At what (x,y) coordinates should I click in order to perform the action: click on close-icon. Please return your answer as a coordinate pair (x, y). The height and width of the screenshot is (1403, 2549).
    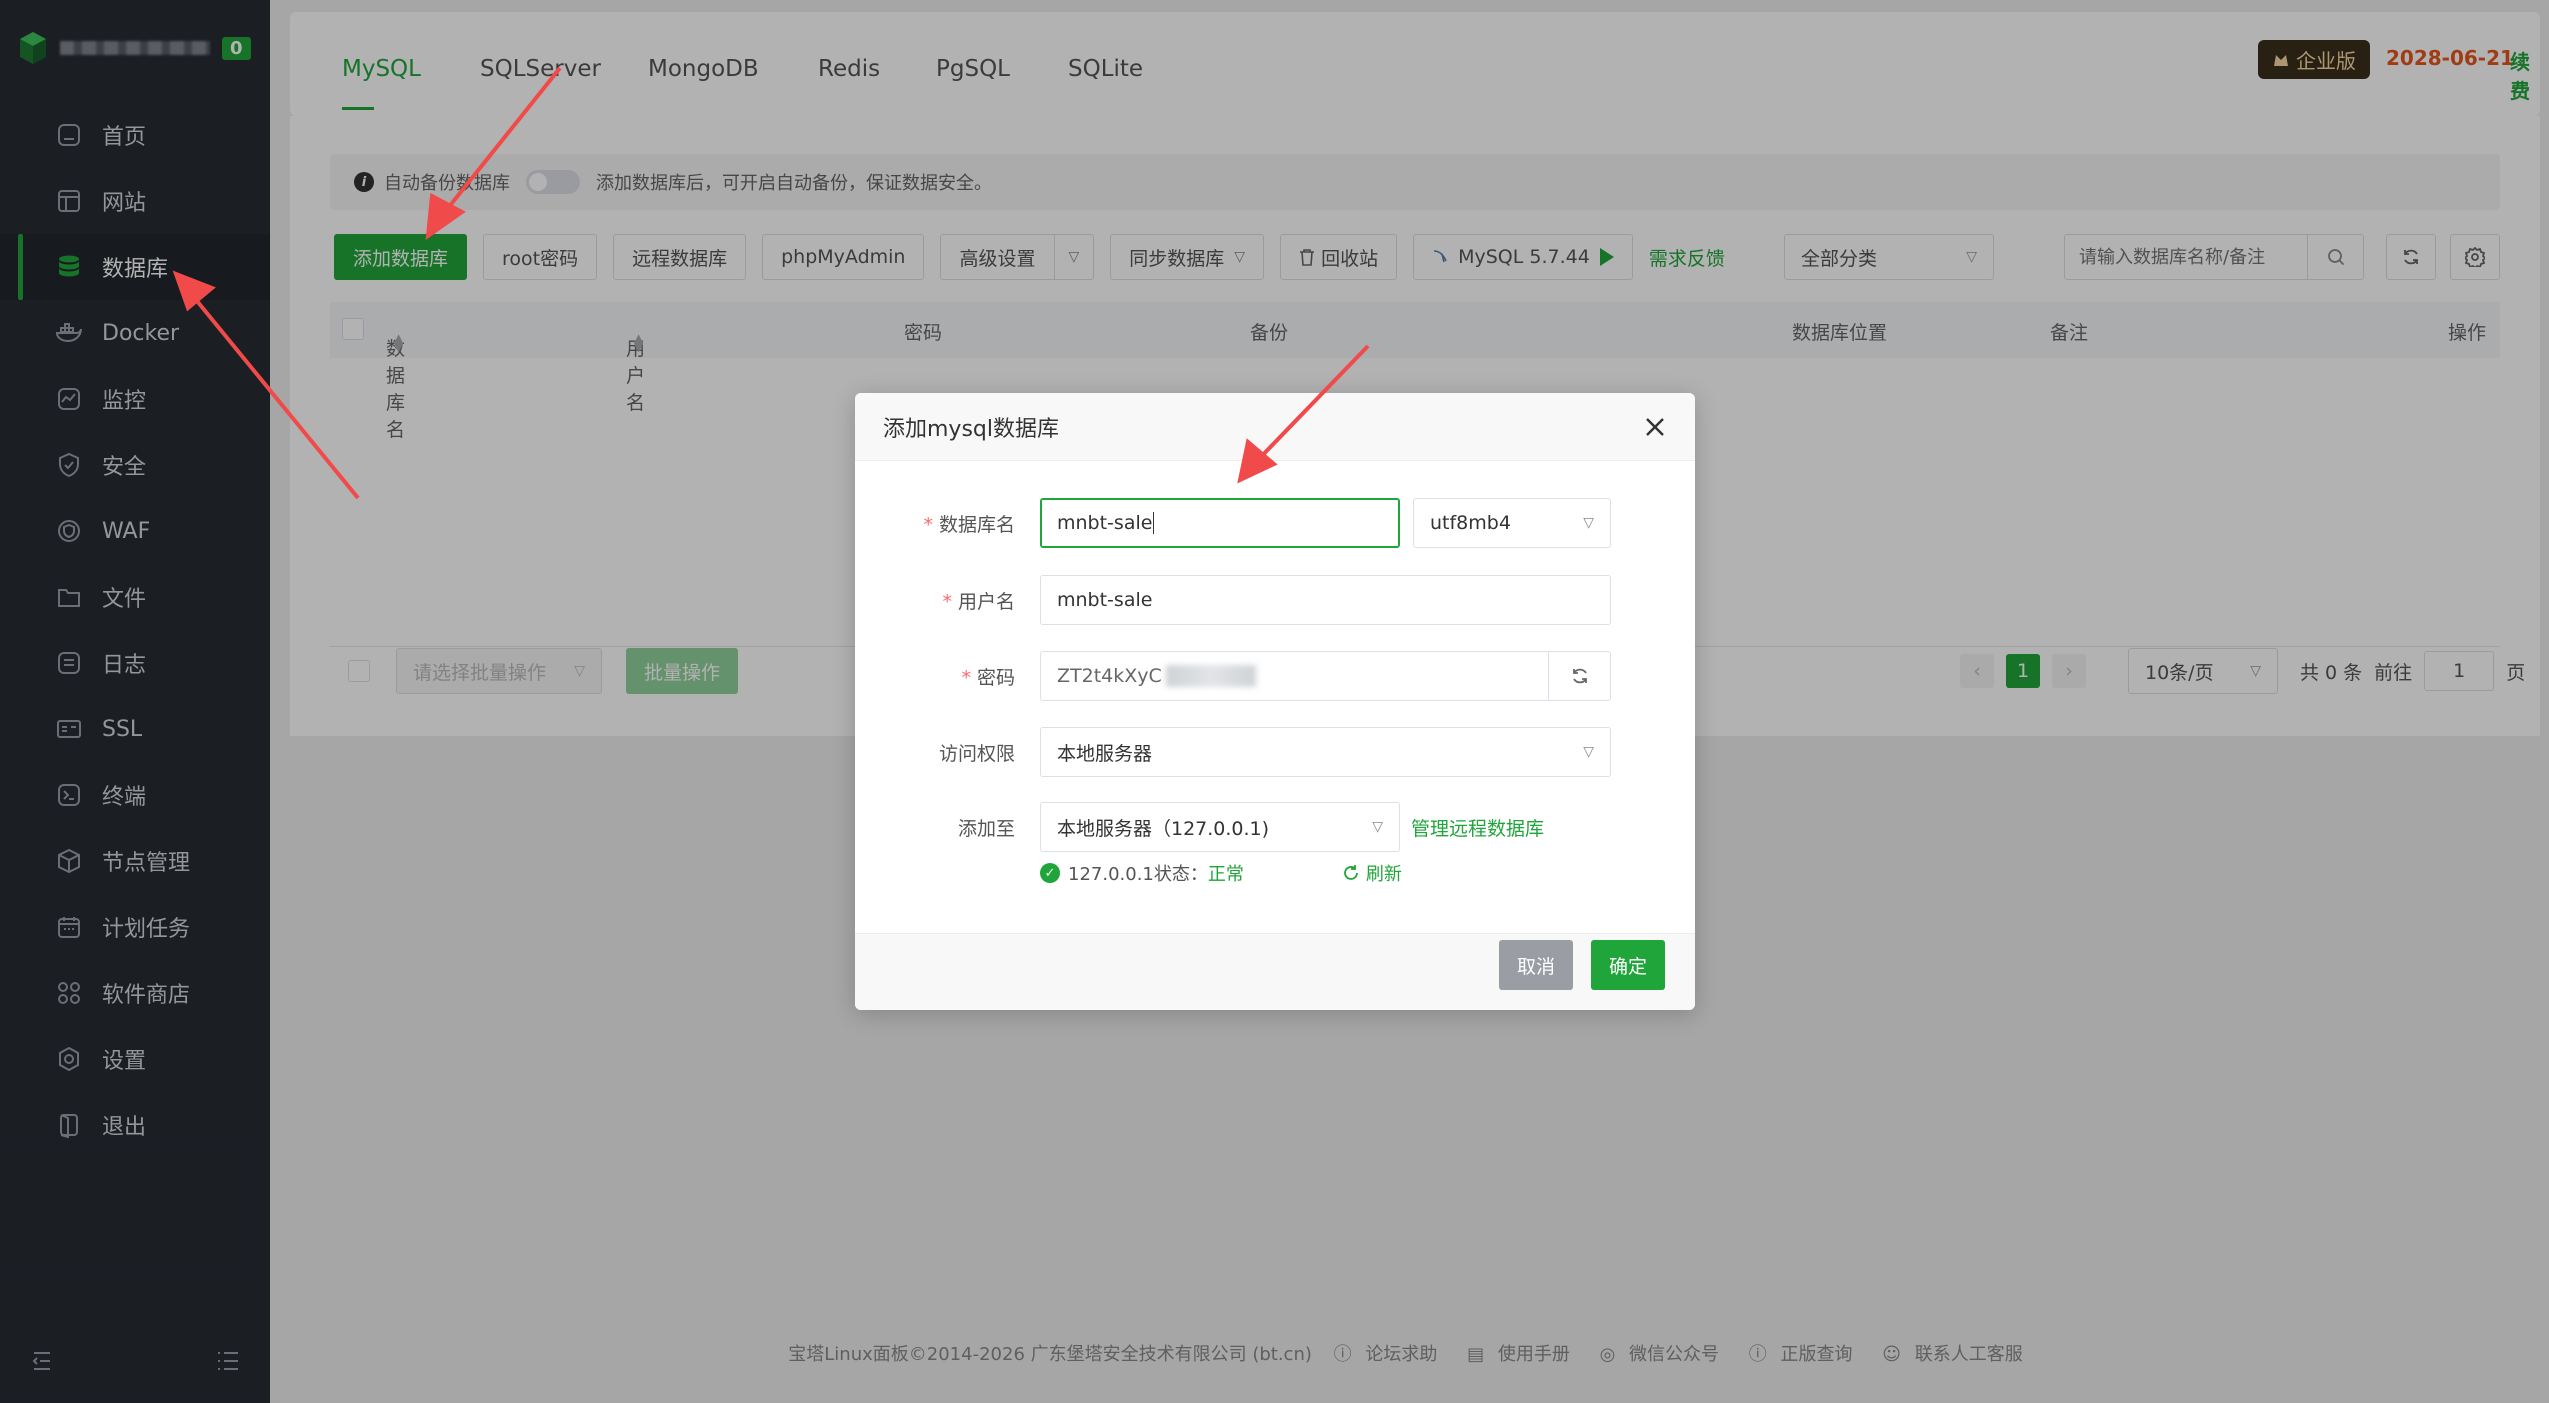
    Looking at the image, I should click on (1655, 427).